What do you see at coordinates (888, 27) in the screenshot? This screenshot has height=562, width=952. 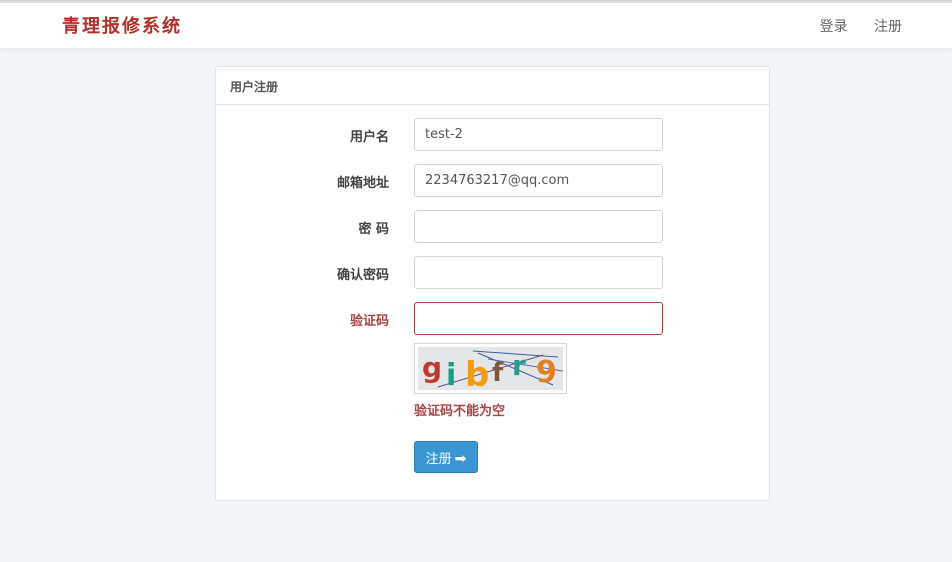 I see `register-link: 注册` at bounding box center [888, 27].